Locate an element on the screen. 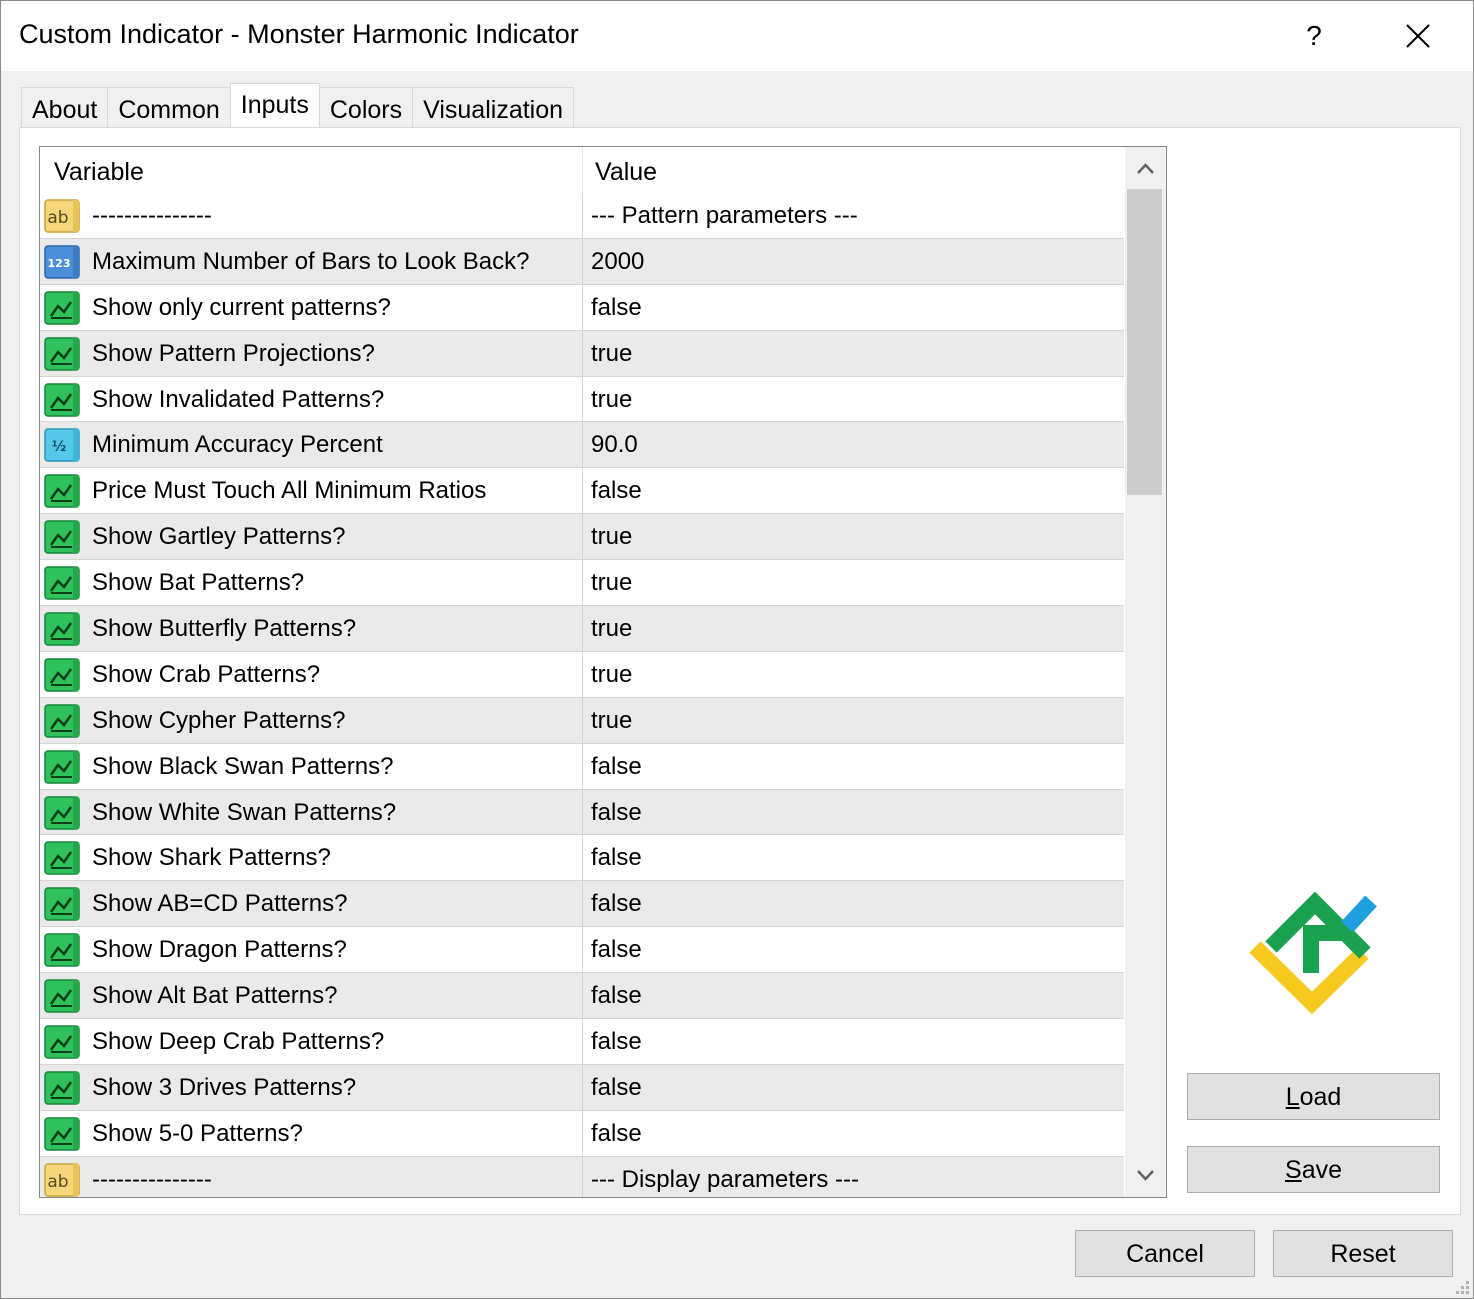 The height and width of the screenshot is (1299, 1474). tab-visualization: Visualization is located at coordinates (493, 108).